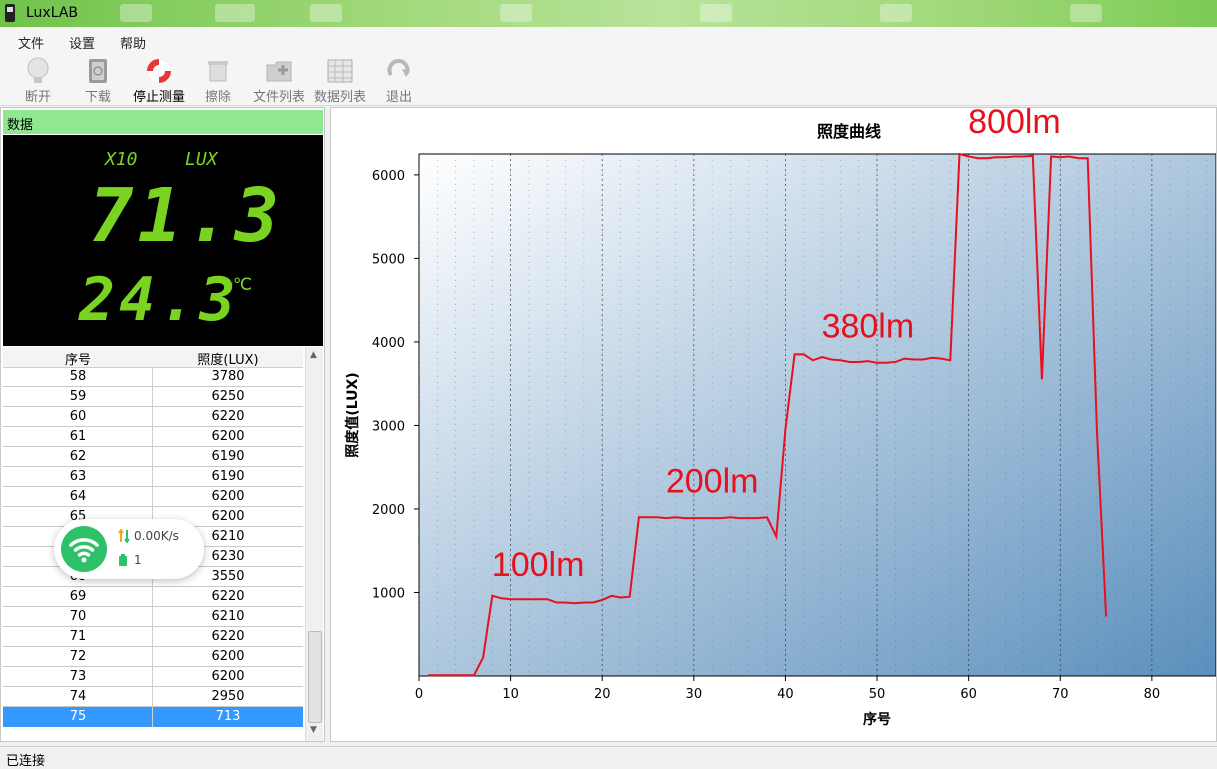  I want to click on exit-button: 退出, so click(399, 80).